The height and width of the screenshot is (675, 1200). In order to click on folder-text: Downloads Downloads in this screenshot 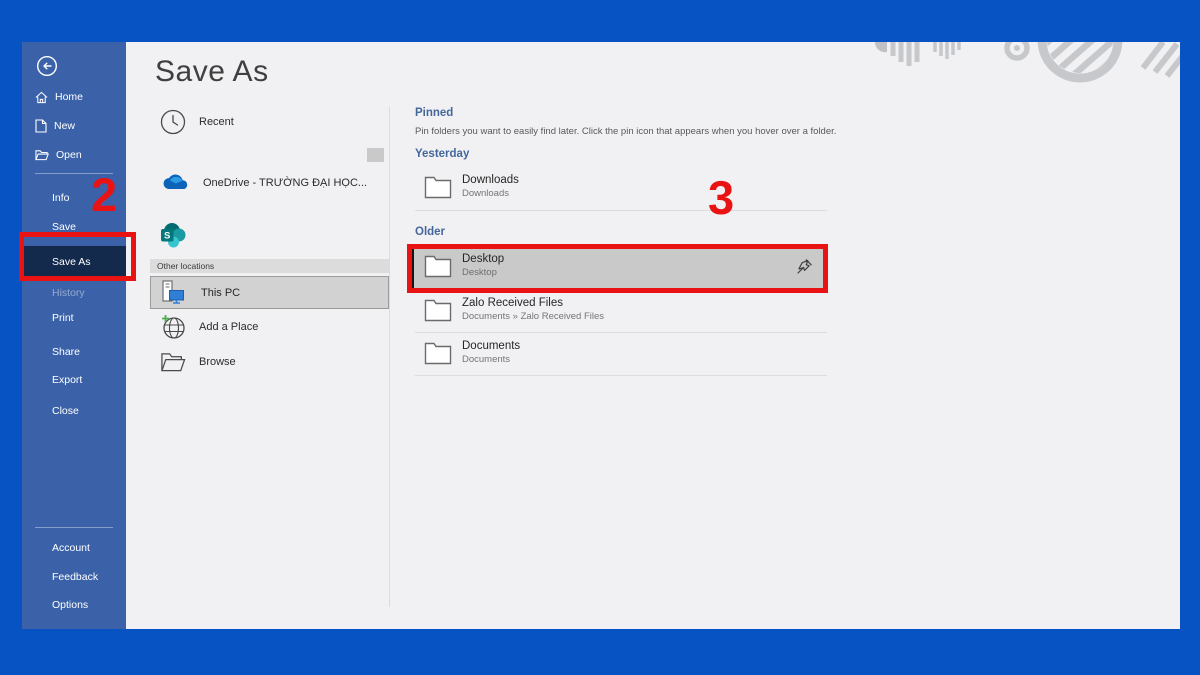, I will do `click(490, 185)`.